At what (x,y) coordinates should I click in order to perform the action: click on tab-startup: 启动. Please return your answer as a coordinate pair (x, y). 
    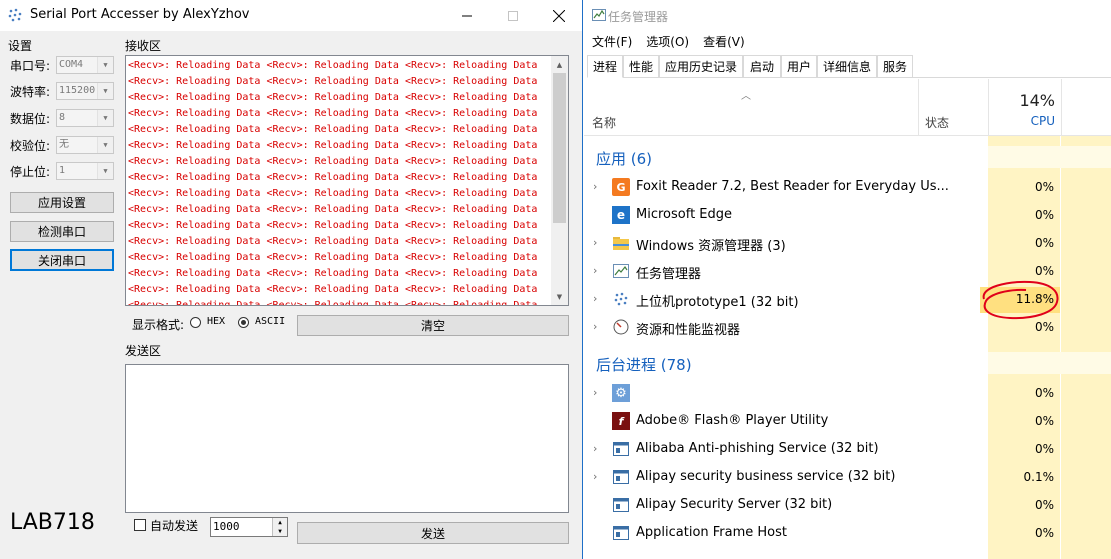
    Looking at the image, I should click on (762, 66).